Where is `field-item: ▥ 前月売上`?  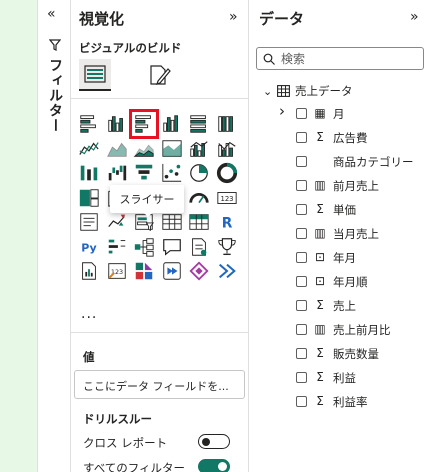
field-item: ▥ 前月売上 is located at coordinates (337, 186).